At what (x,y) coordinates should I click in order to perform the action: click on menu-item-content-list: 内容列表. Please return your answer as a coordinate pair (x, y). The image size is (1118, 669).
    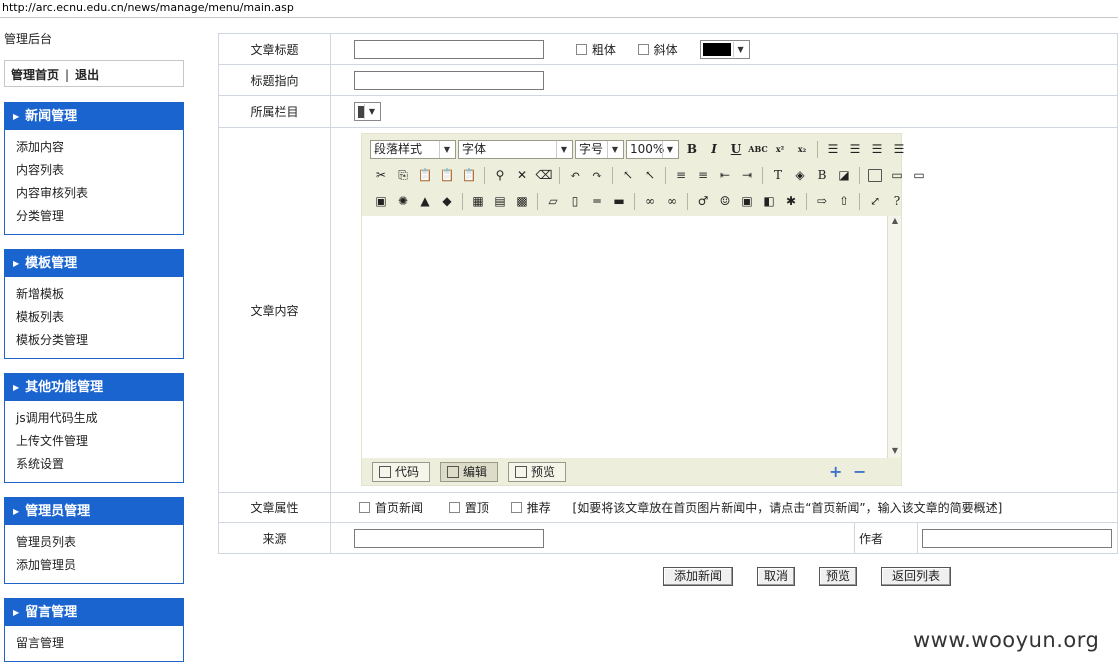
    Looking at the image, I should click on (99, 170).